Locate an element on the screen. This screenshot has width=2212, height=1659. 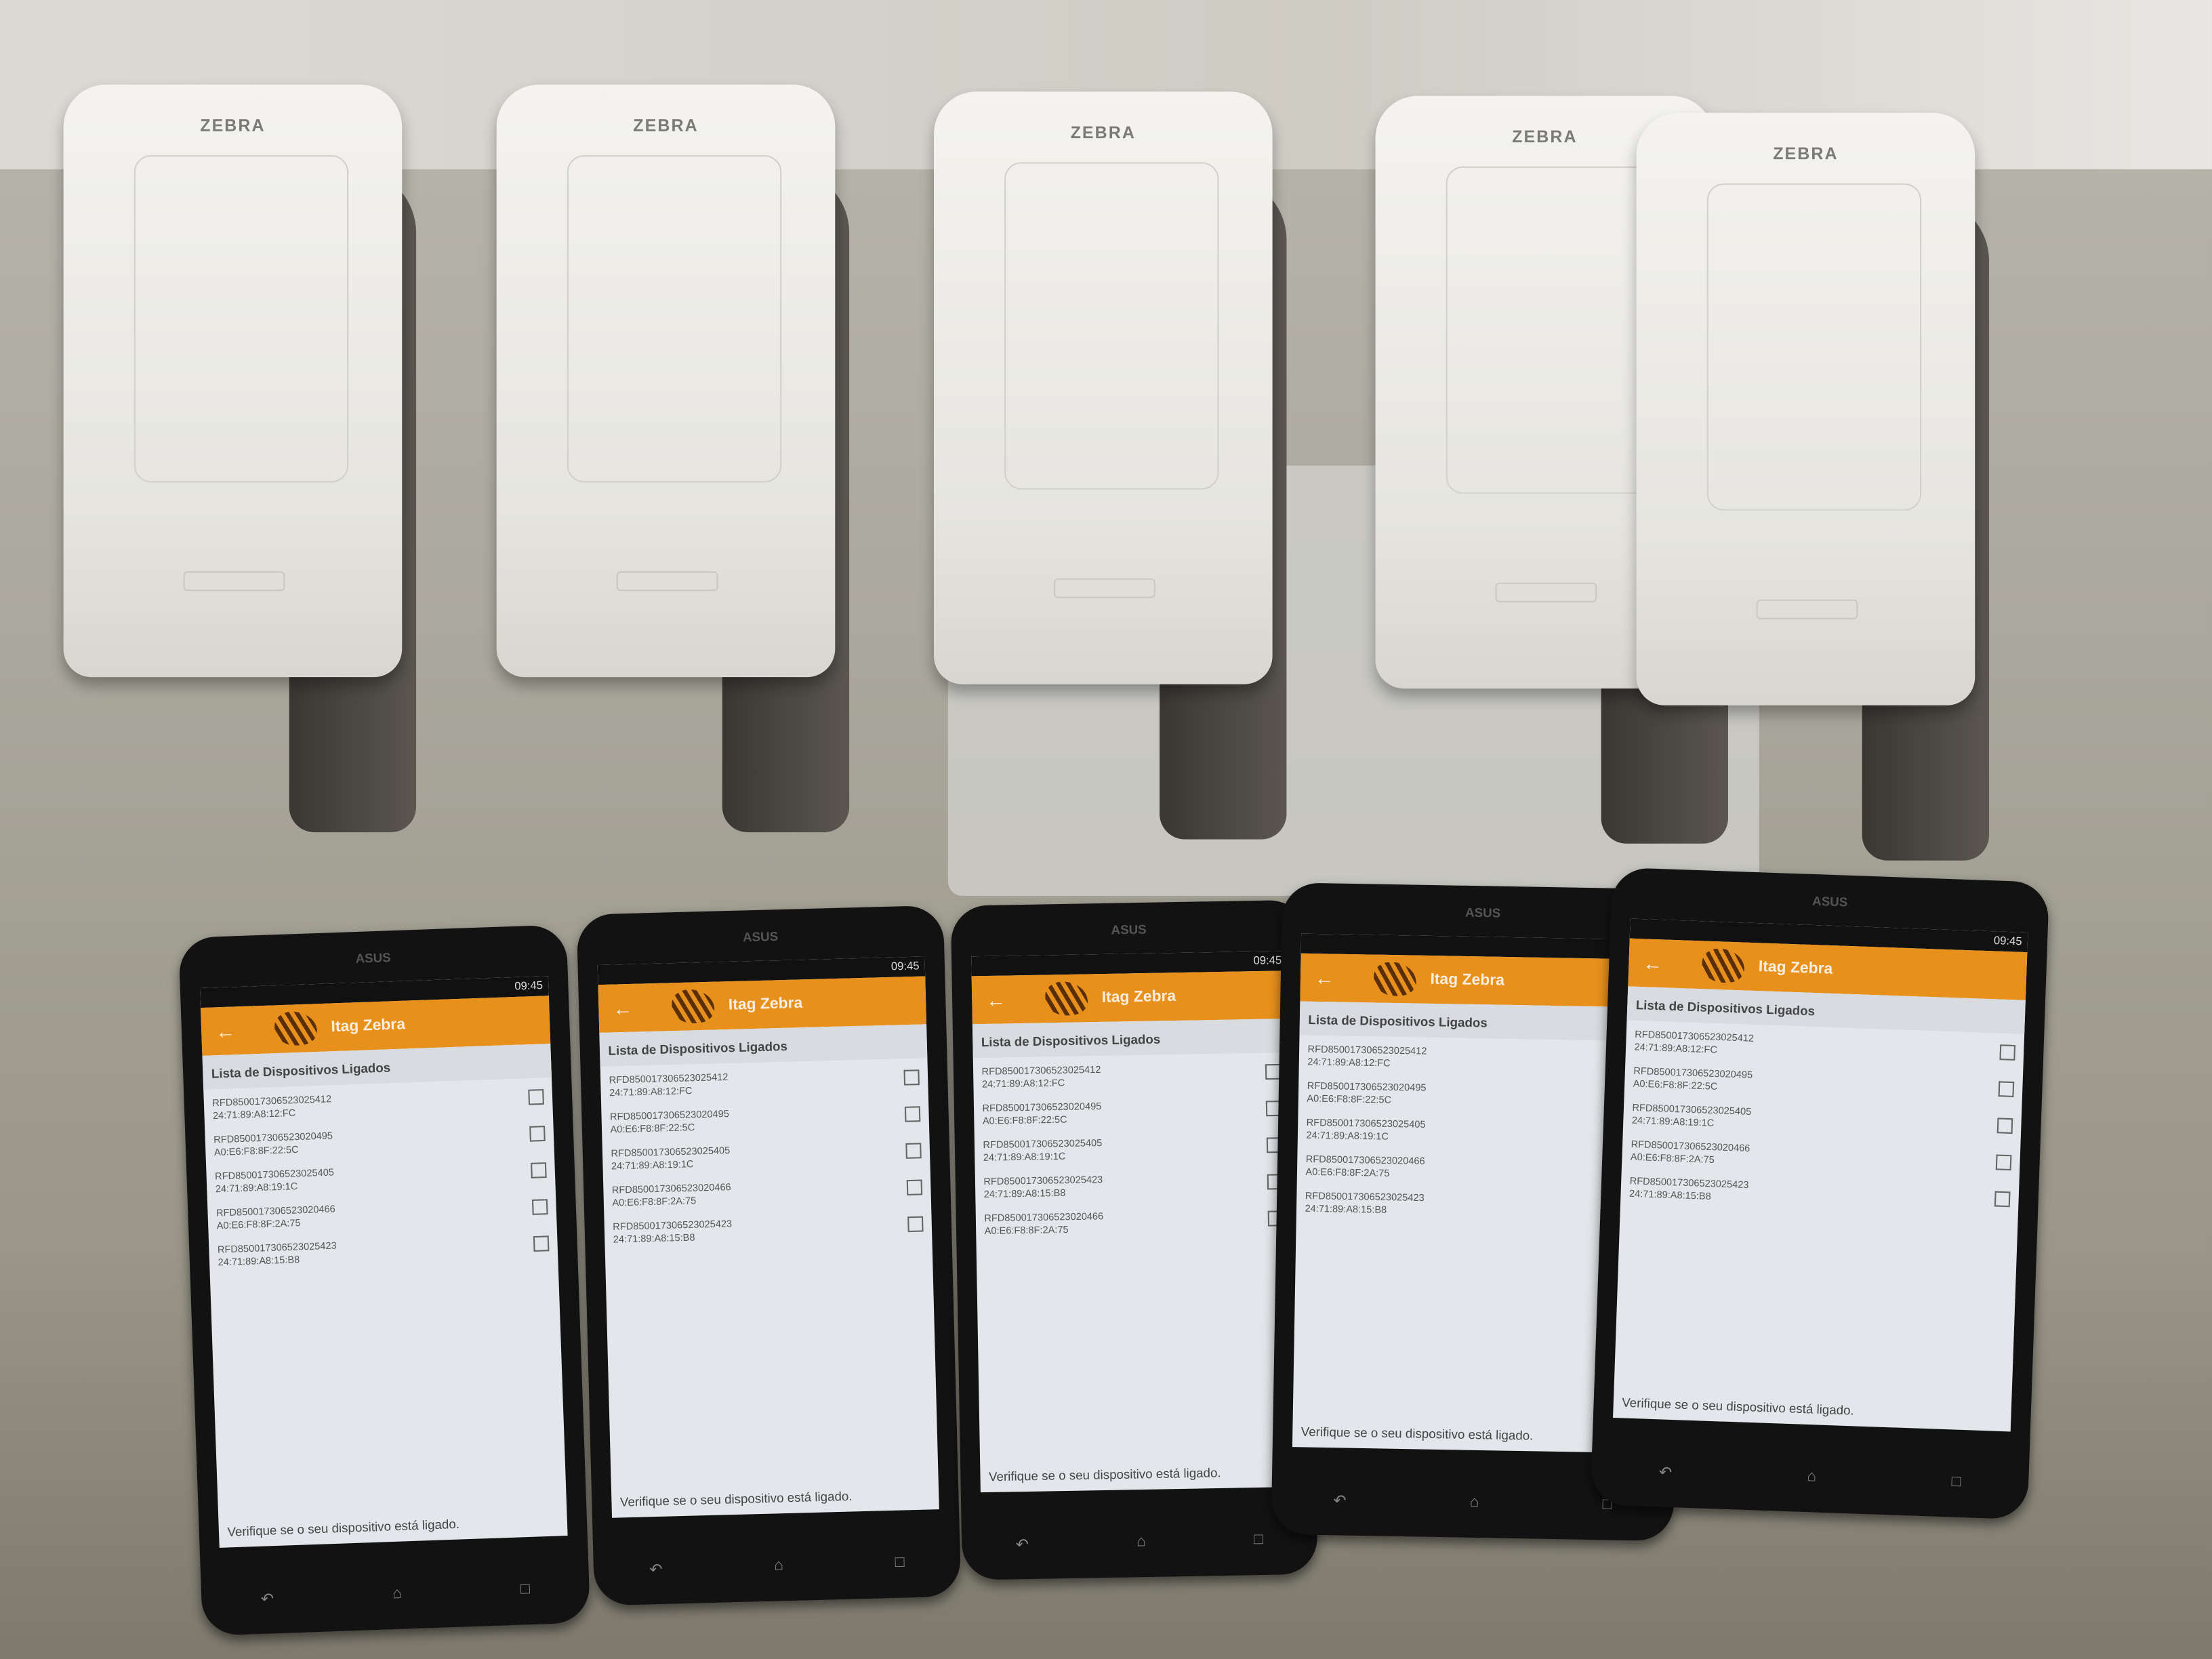
device-list-item: RFD850017306523020466 A0:E6:F8:8F:2A:75 is located at coordinates (1134, 1220).